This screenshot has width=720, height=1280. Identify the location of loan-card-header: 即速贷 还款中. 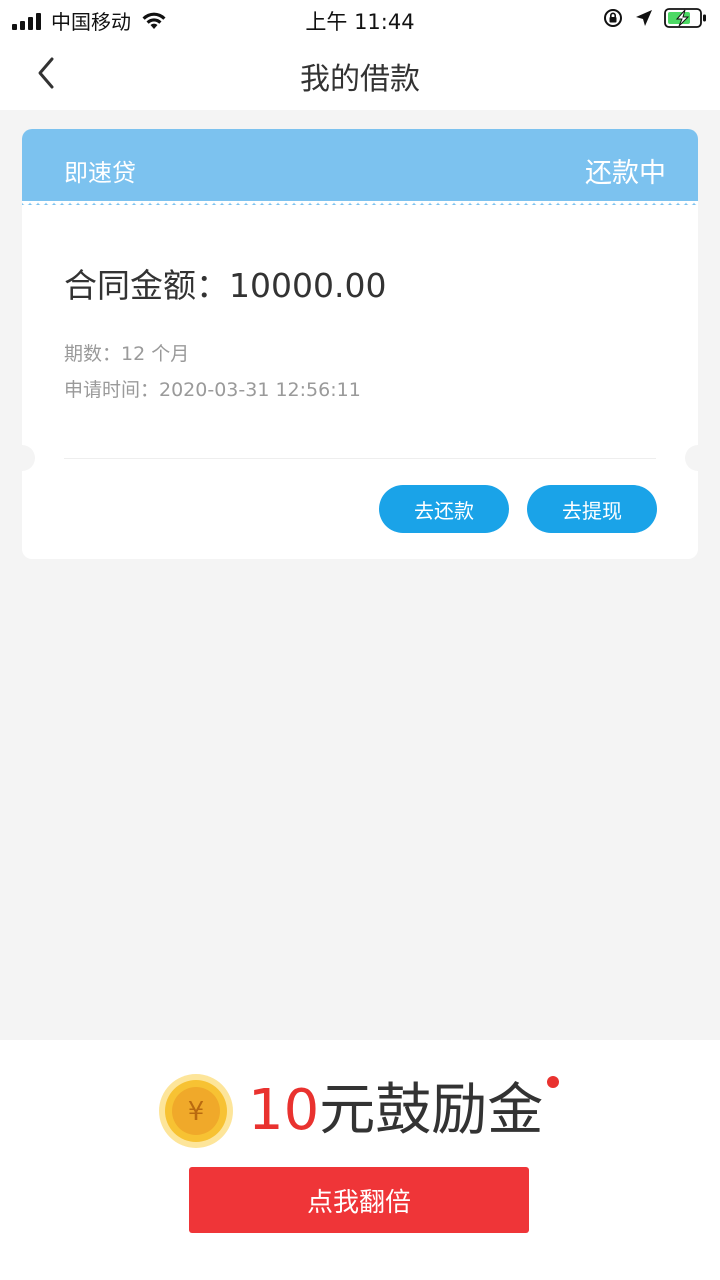
(360, 169).